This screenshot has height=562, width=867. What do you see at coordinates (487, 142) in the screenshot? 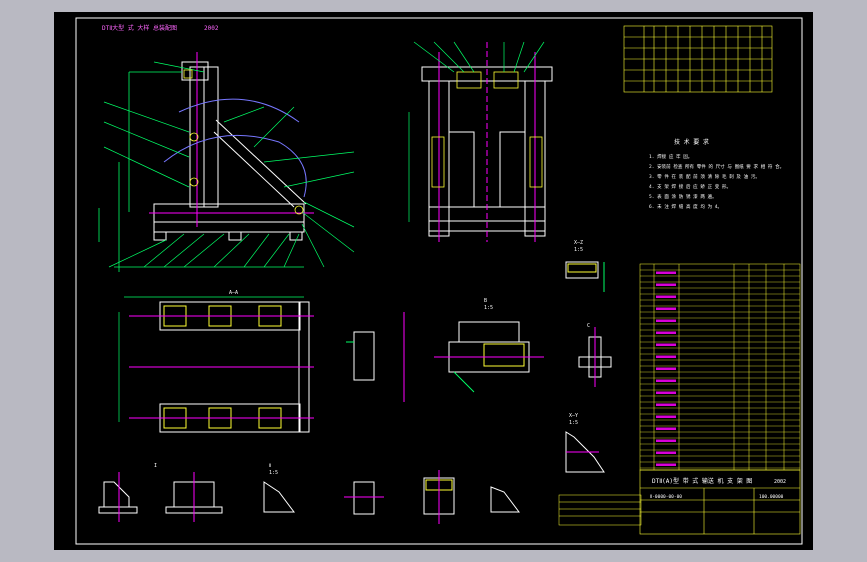
I see `front-view-centerlines` at bounding box center [487, 142].